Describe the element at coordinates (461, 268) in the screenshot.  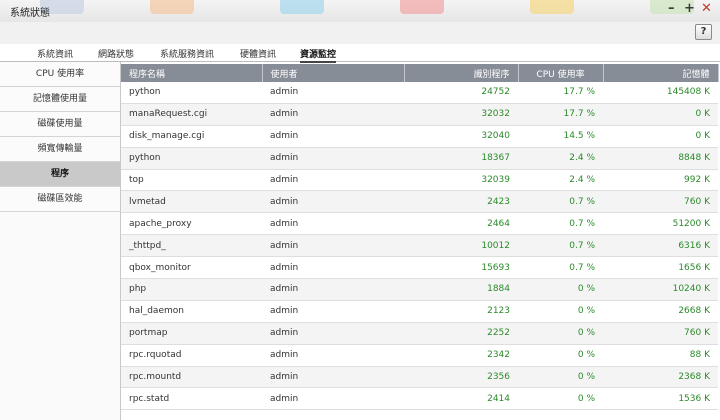
I see `pid-cell: 15693` at that location.